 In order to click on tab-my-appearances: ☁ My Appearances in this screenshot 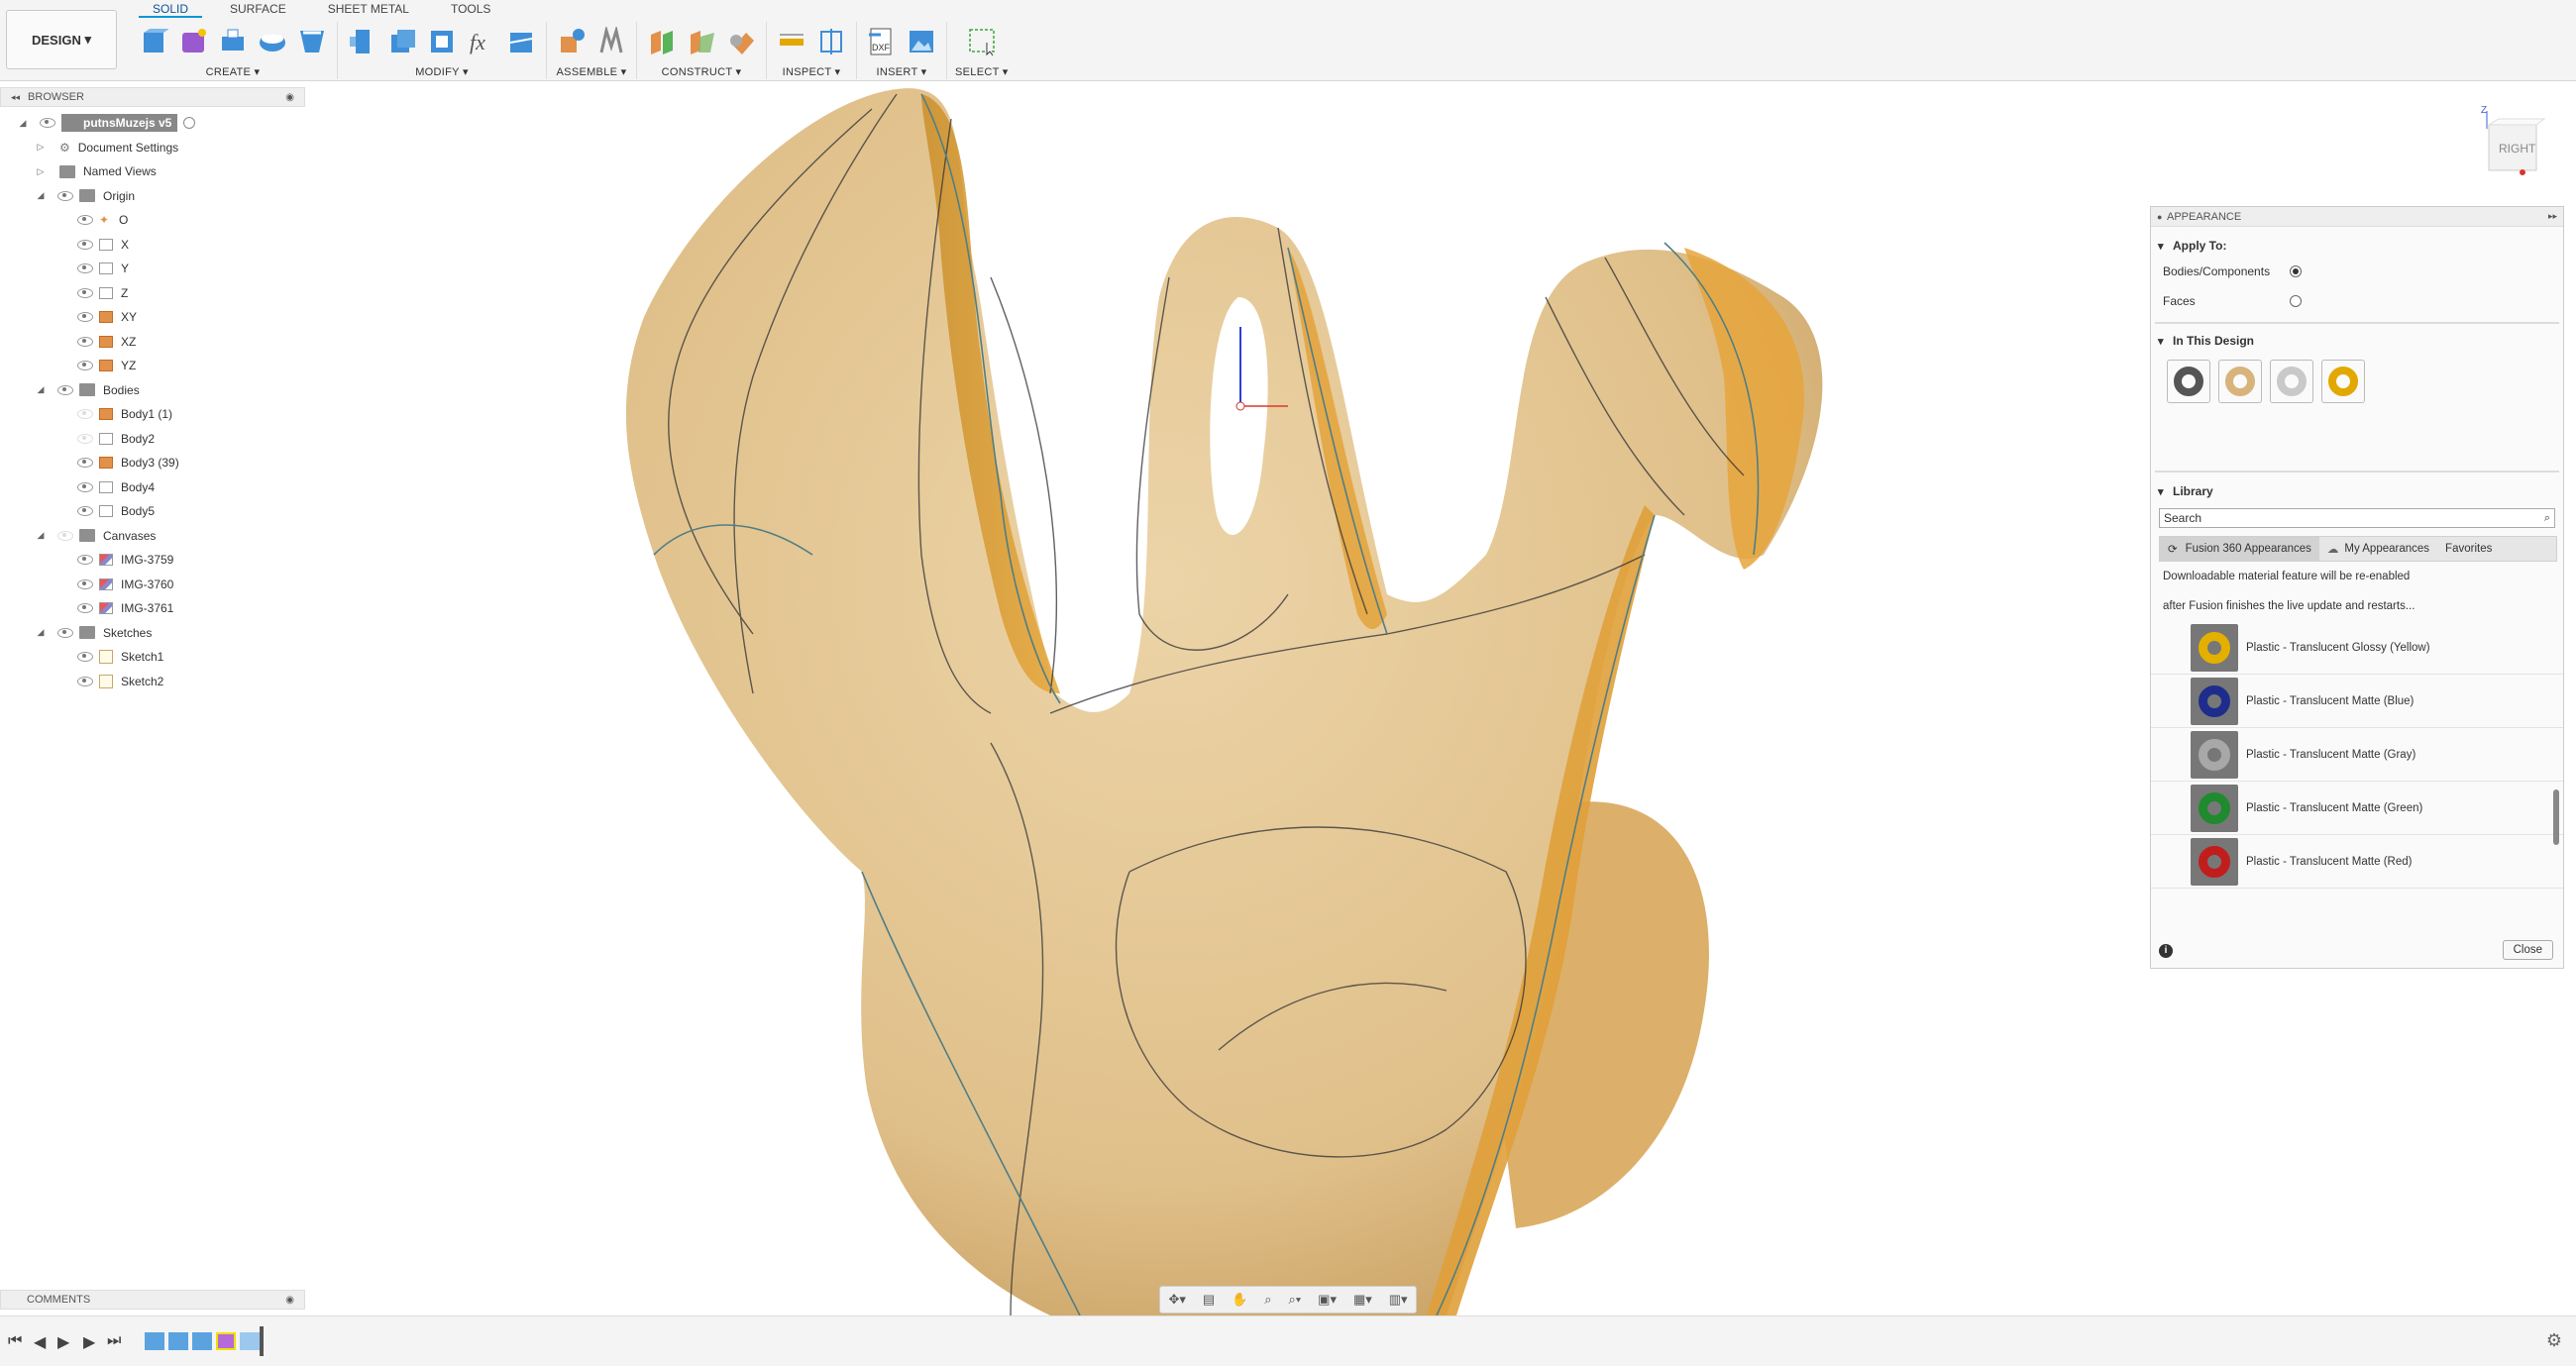, I will do `click(2378, 549)`.